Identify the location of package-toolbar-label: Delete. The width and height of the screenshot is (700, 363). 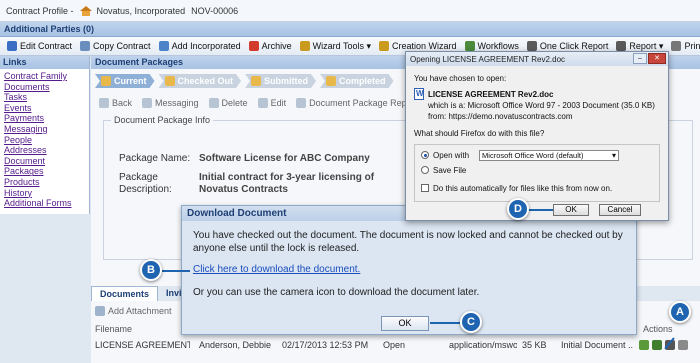
(234, 102).